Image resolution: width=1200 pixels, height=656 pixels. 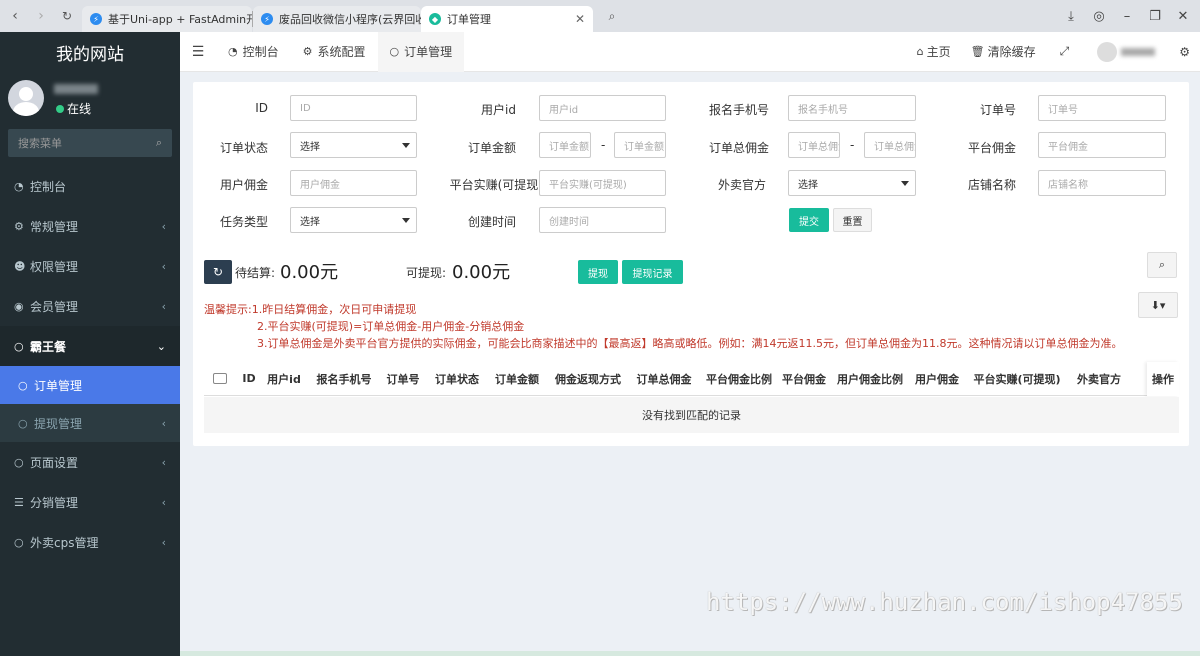 What do you see at coordinates (814, 145) in the screenshot?
I see `total-comm-from-input: 订单总佣金` at bounding box center [814, 145].